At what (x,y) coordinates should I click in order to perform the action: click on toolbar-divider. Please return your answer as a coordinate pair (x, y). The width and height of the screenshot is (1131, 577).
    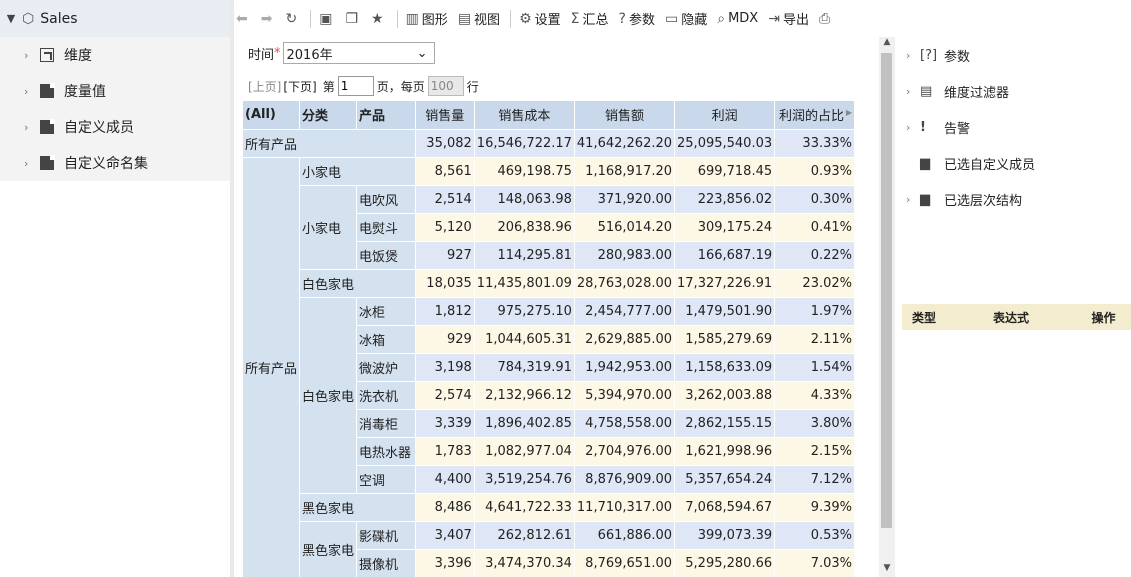
    Looking at the image, I should click on (511, 18).